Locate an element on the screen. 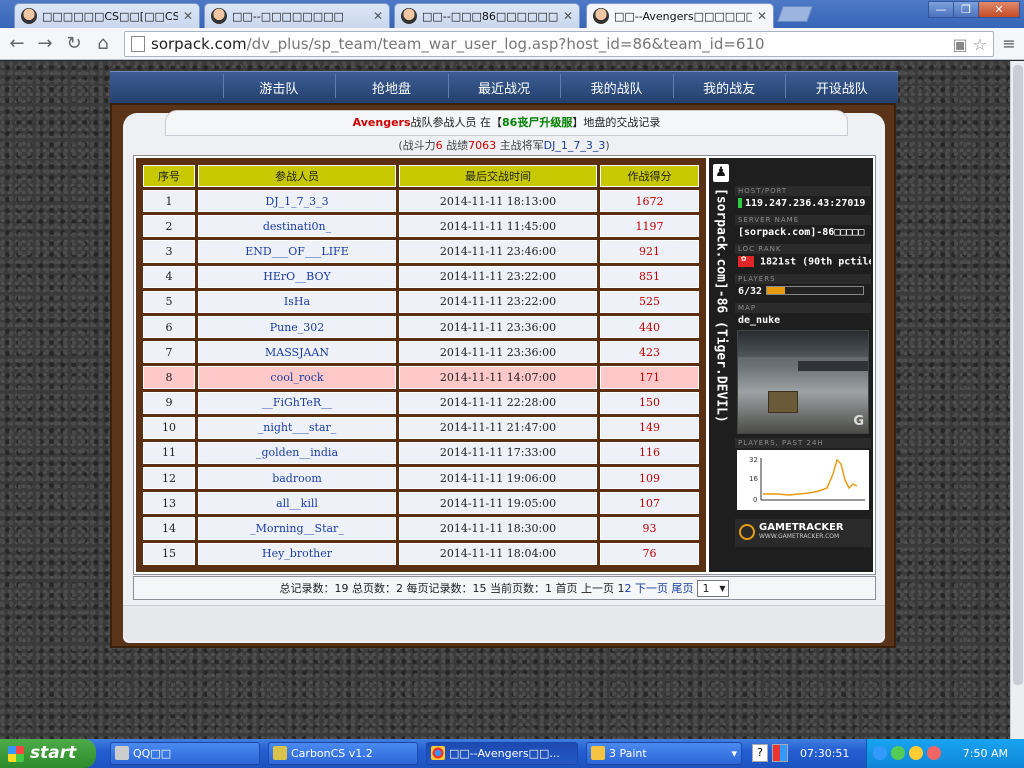 The image size is (1024, 768). nav-guerrilla: 游击队 is located at coordinates (279, 86).